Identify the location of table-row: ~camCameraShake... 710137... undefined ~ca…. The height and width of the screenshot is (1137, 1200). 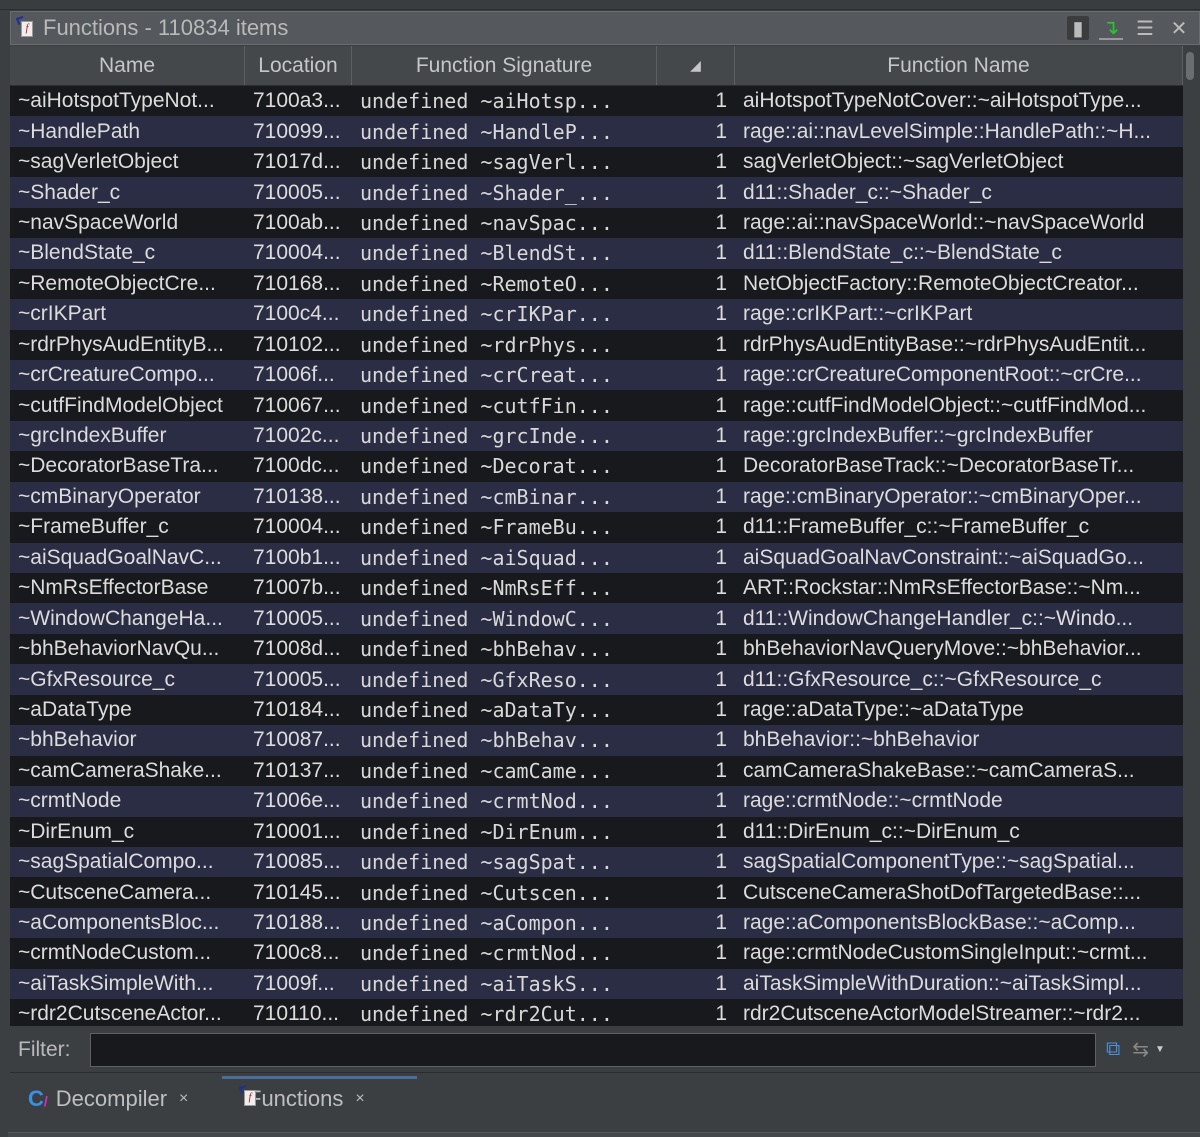
(596, 771).